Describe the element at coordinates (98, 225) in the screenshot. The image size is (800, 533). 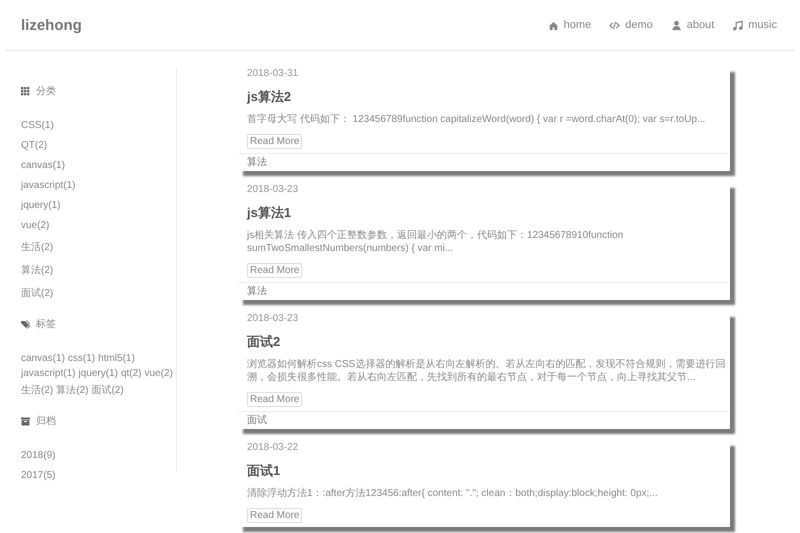
I see `category-link: vue(2)` at that location.